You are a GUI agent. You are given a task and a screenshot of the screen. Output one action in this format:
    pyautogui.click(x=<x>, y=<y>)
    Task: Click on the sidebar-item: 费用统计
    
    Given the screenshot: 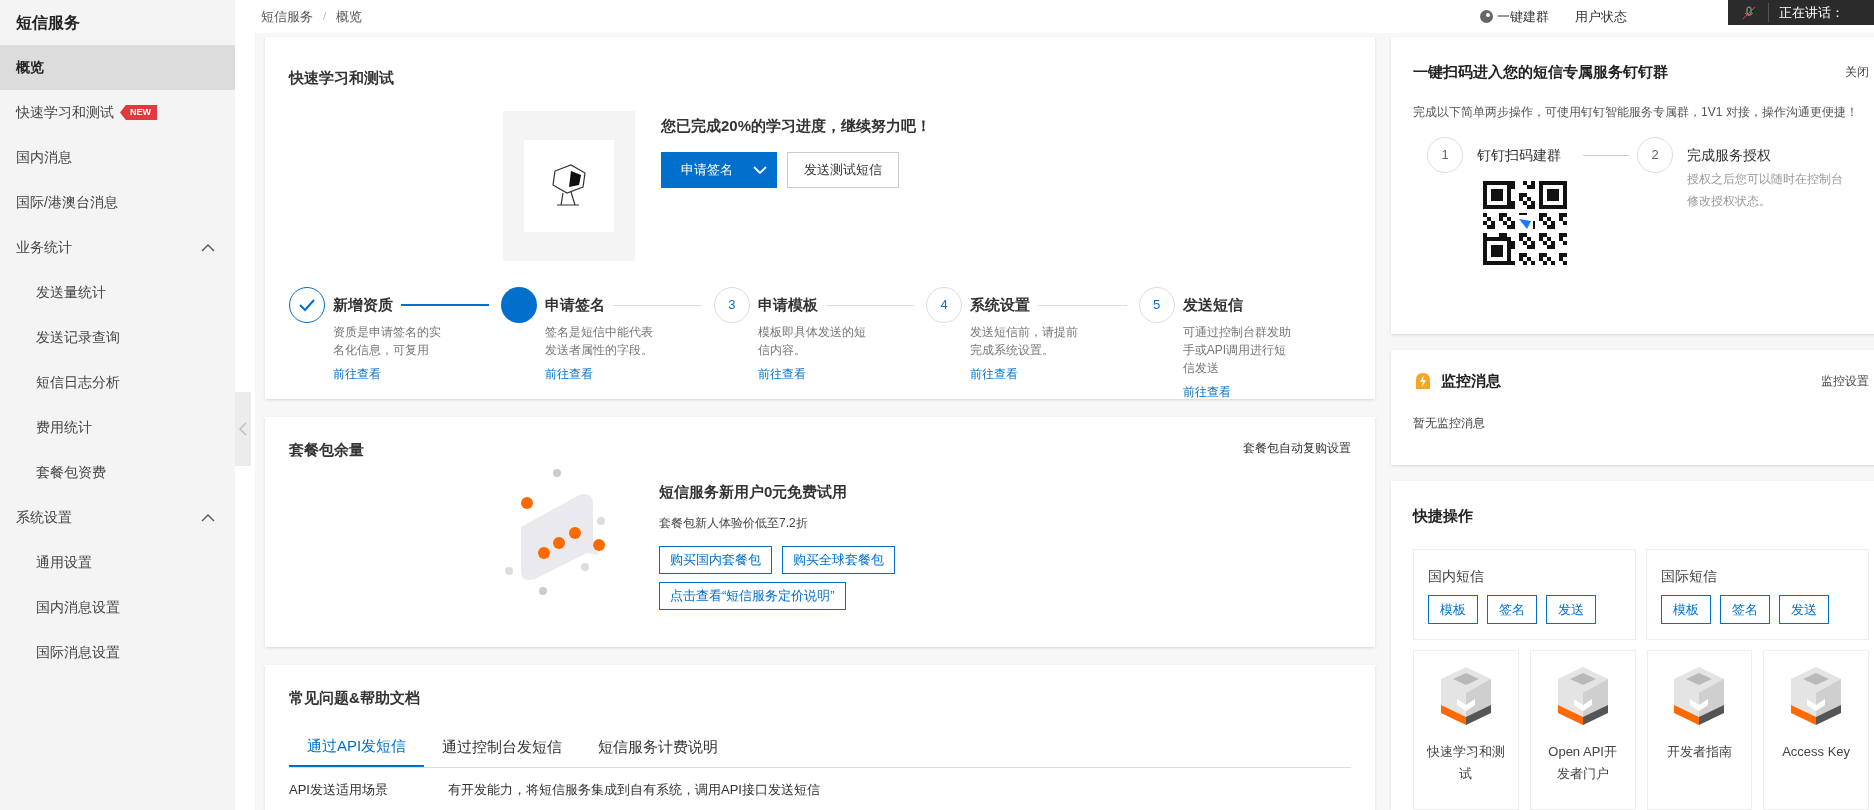 What is the action you would take?
    pyautogui.click(x=117, y=427)
    